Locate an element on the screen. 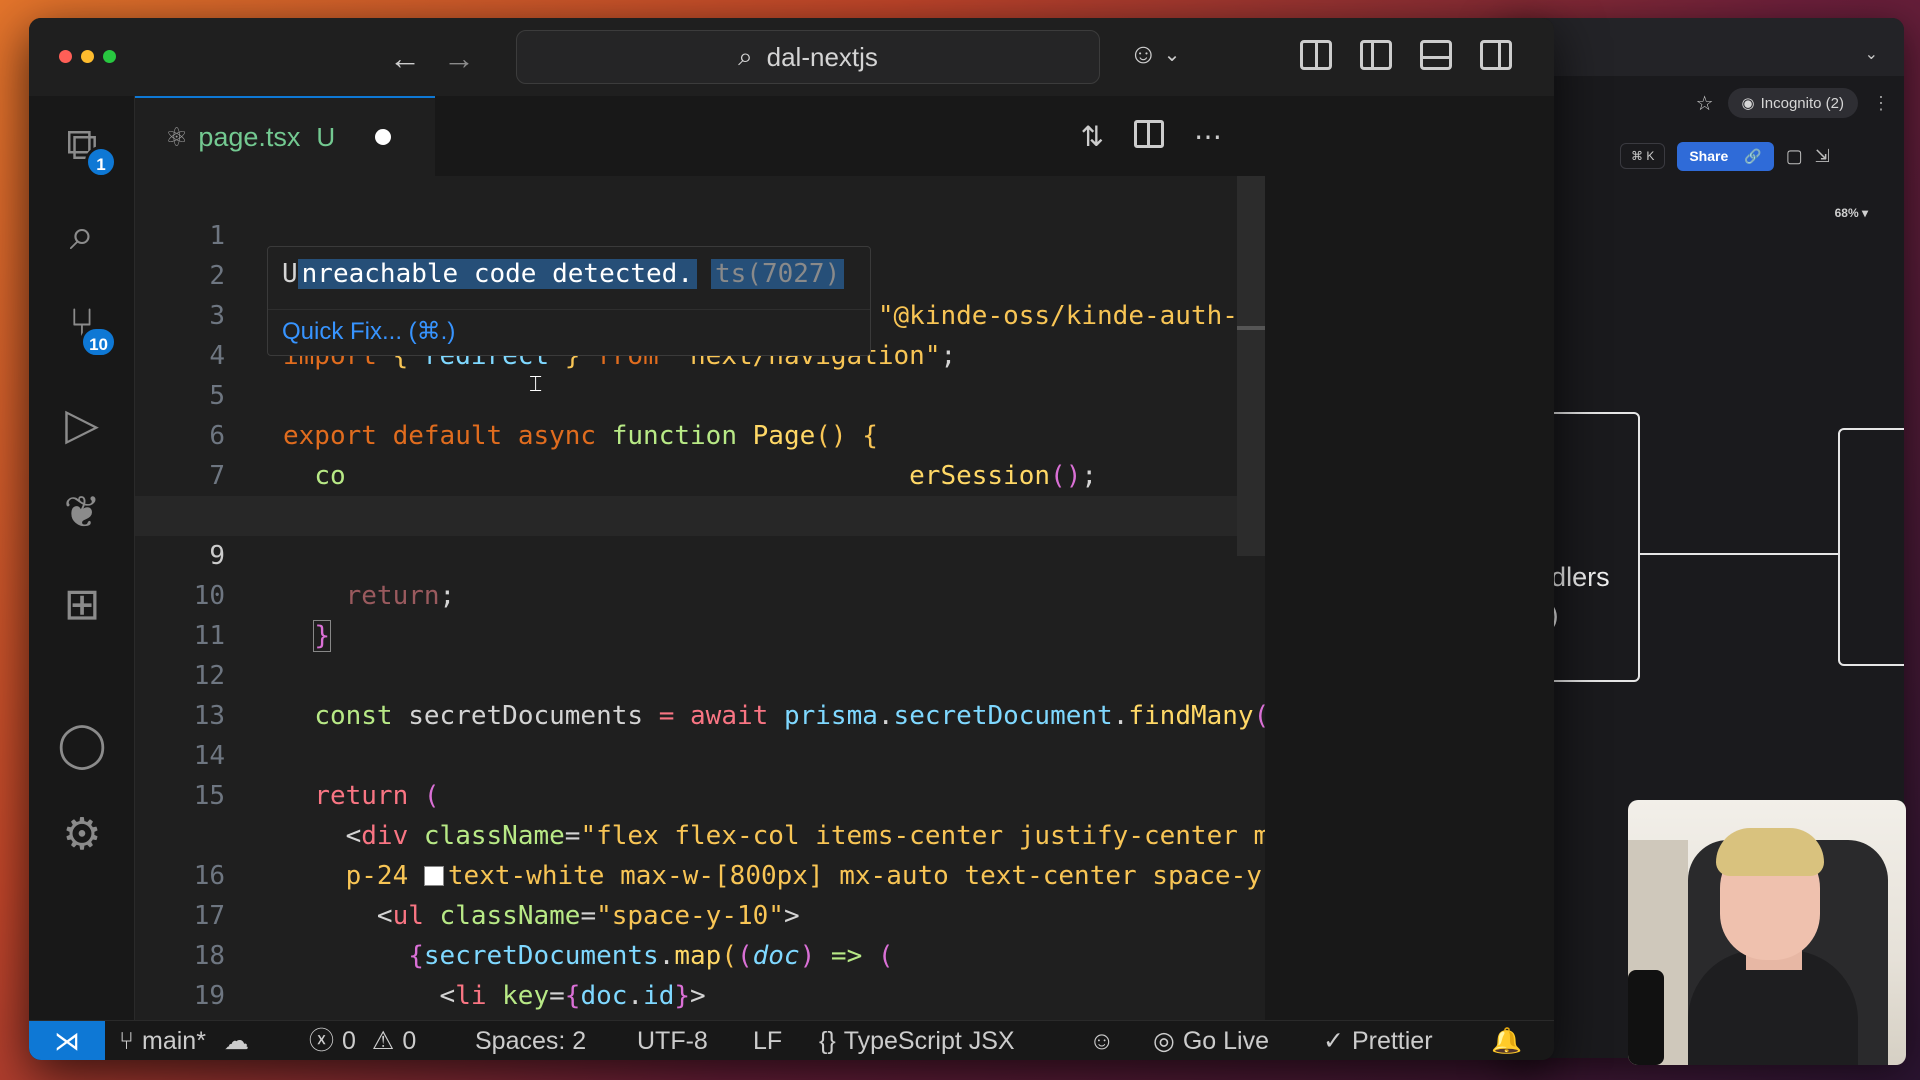 The height and width of the screenshot is (1080, 1920). toggle-secondary-sidebar-icon is located at coordinates (1496, 55).